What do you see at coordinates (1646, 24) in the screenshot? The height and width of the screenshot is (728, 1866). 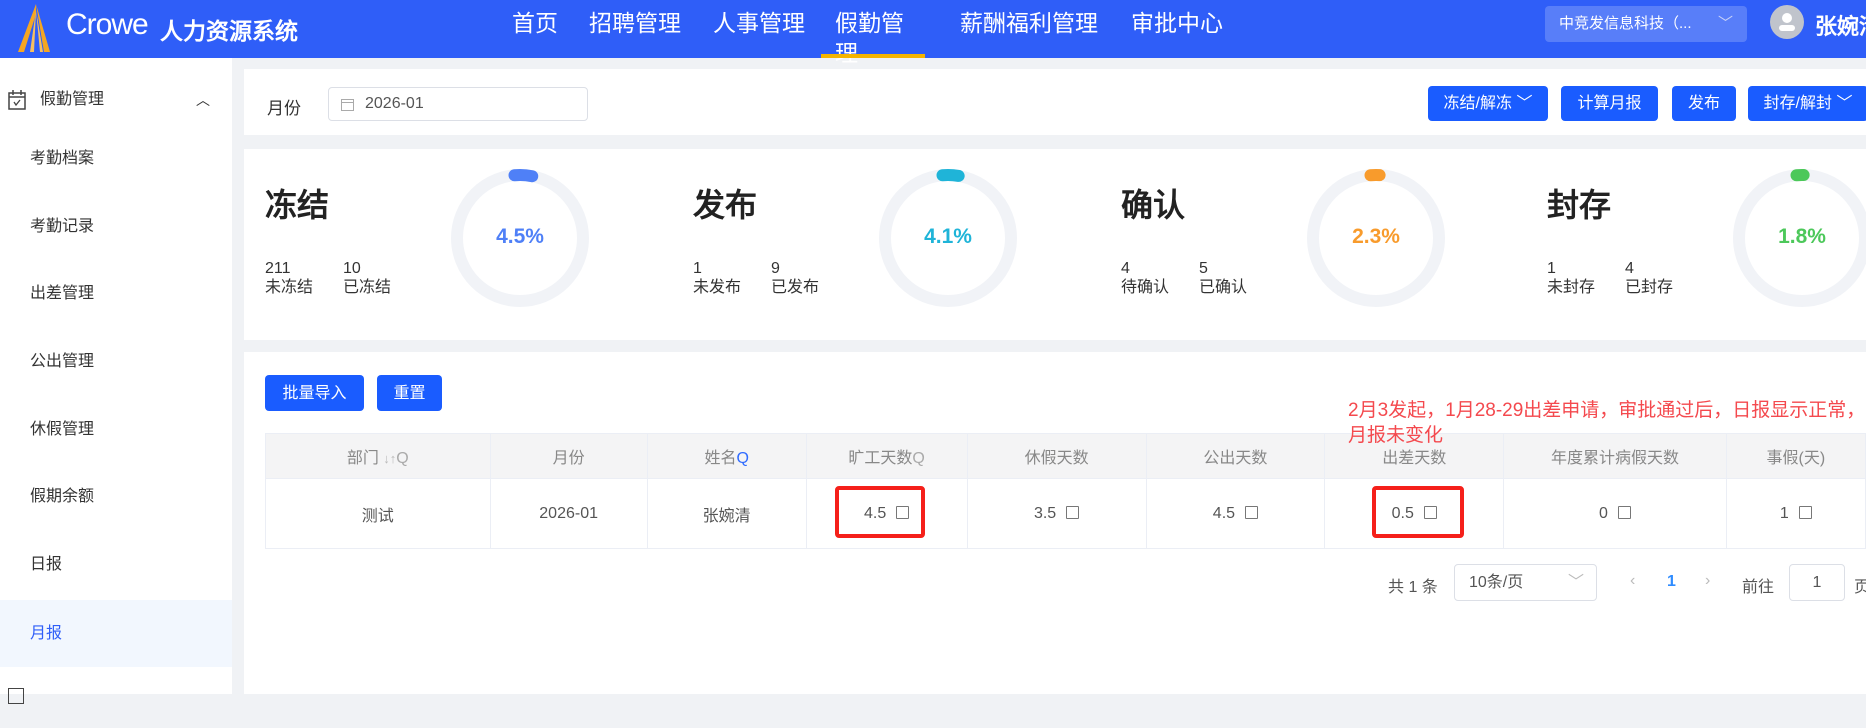 I see `company-select: 中竞发信息科技（... ﹀` at bounding box center [1646, 24].